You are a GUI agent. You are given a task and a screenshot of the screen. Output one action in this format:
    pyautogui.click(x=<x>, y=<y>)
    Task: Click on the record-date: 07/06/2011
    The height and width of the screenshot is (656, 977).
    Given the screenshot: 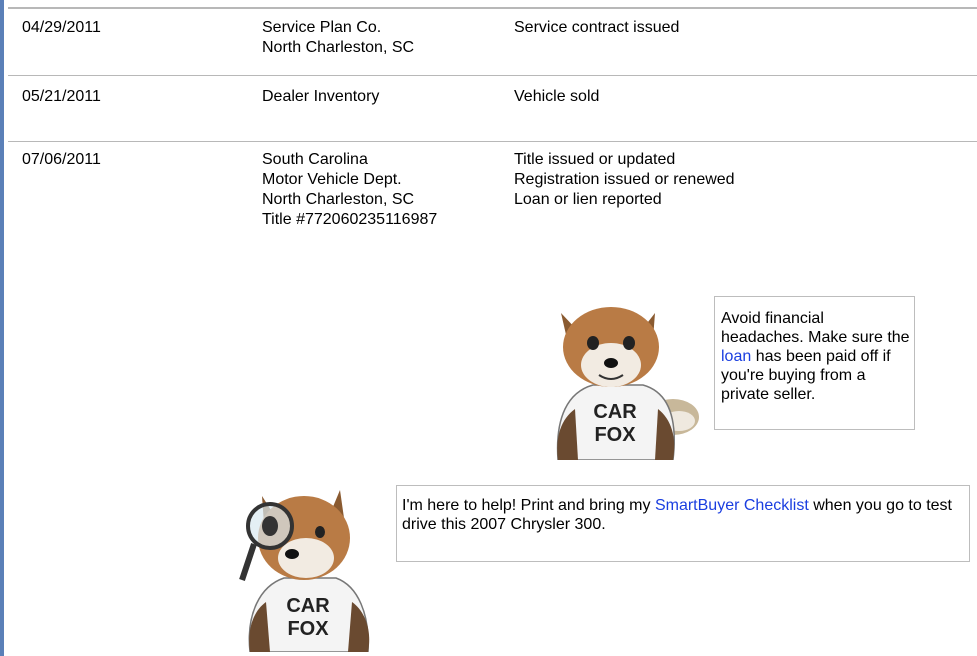 What is the action you would take?
    pyautogui.click(x=61, y=159)
    